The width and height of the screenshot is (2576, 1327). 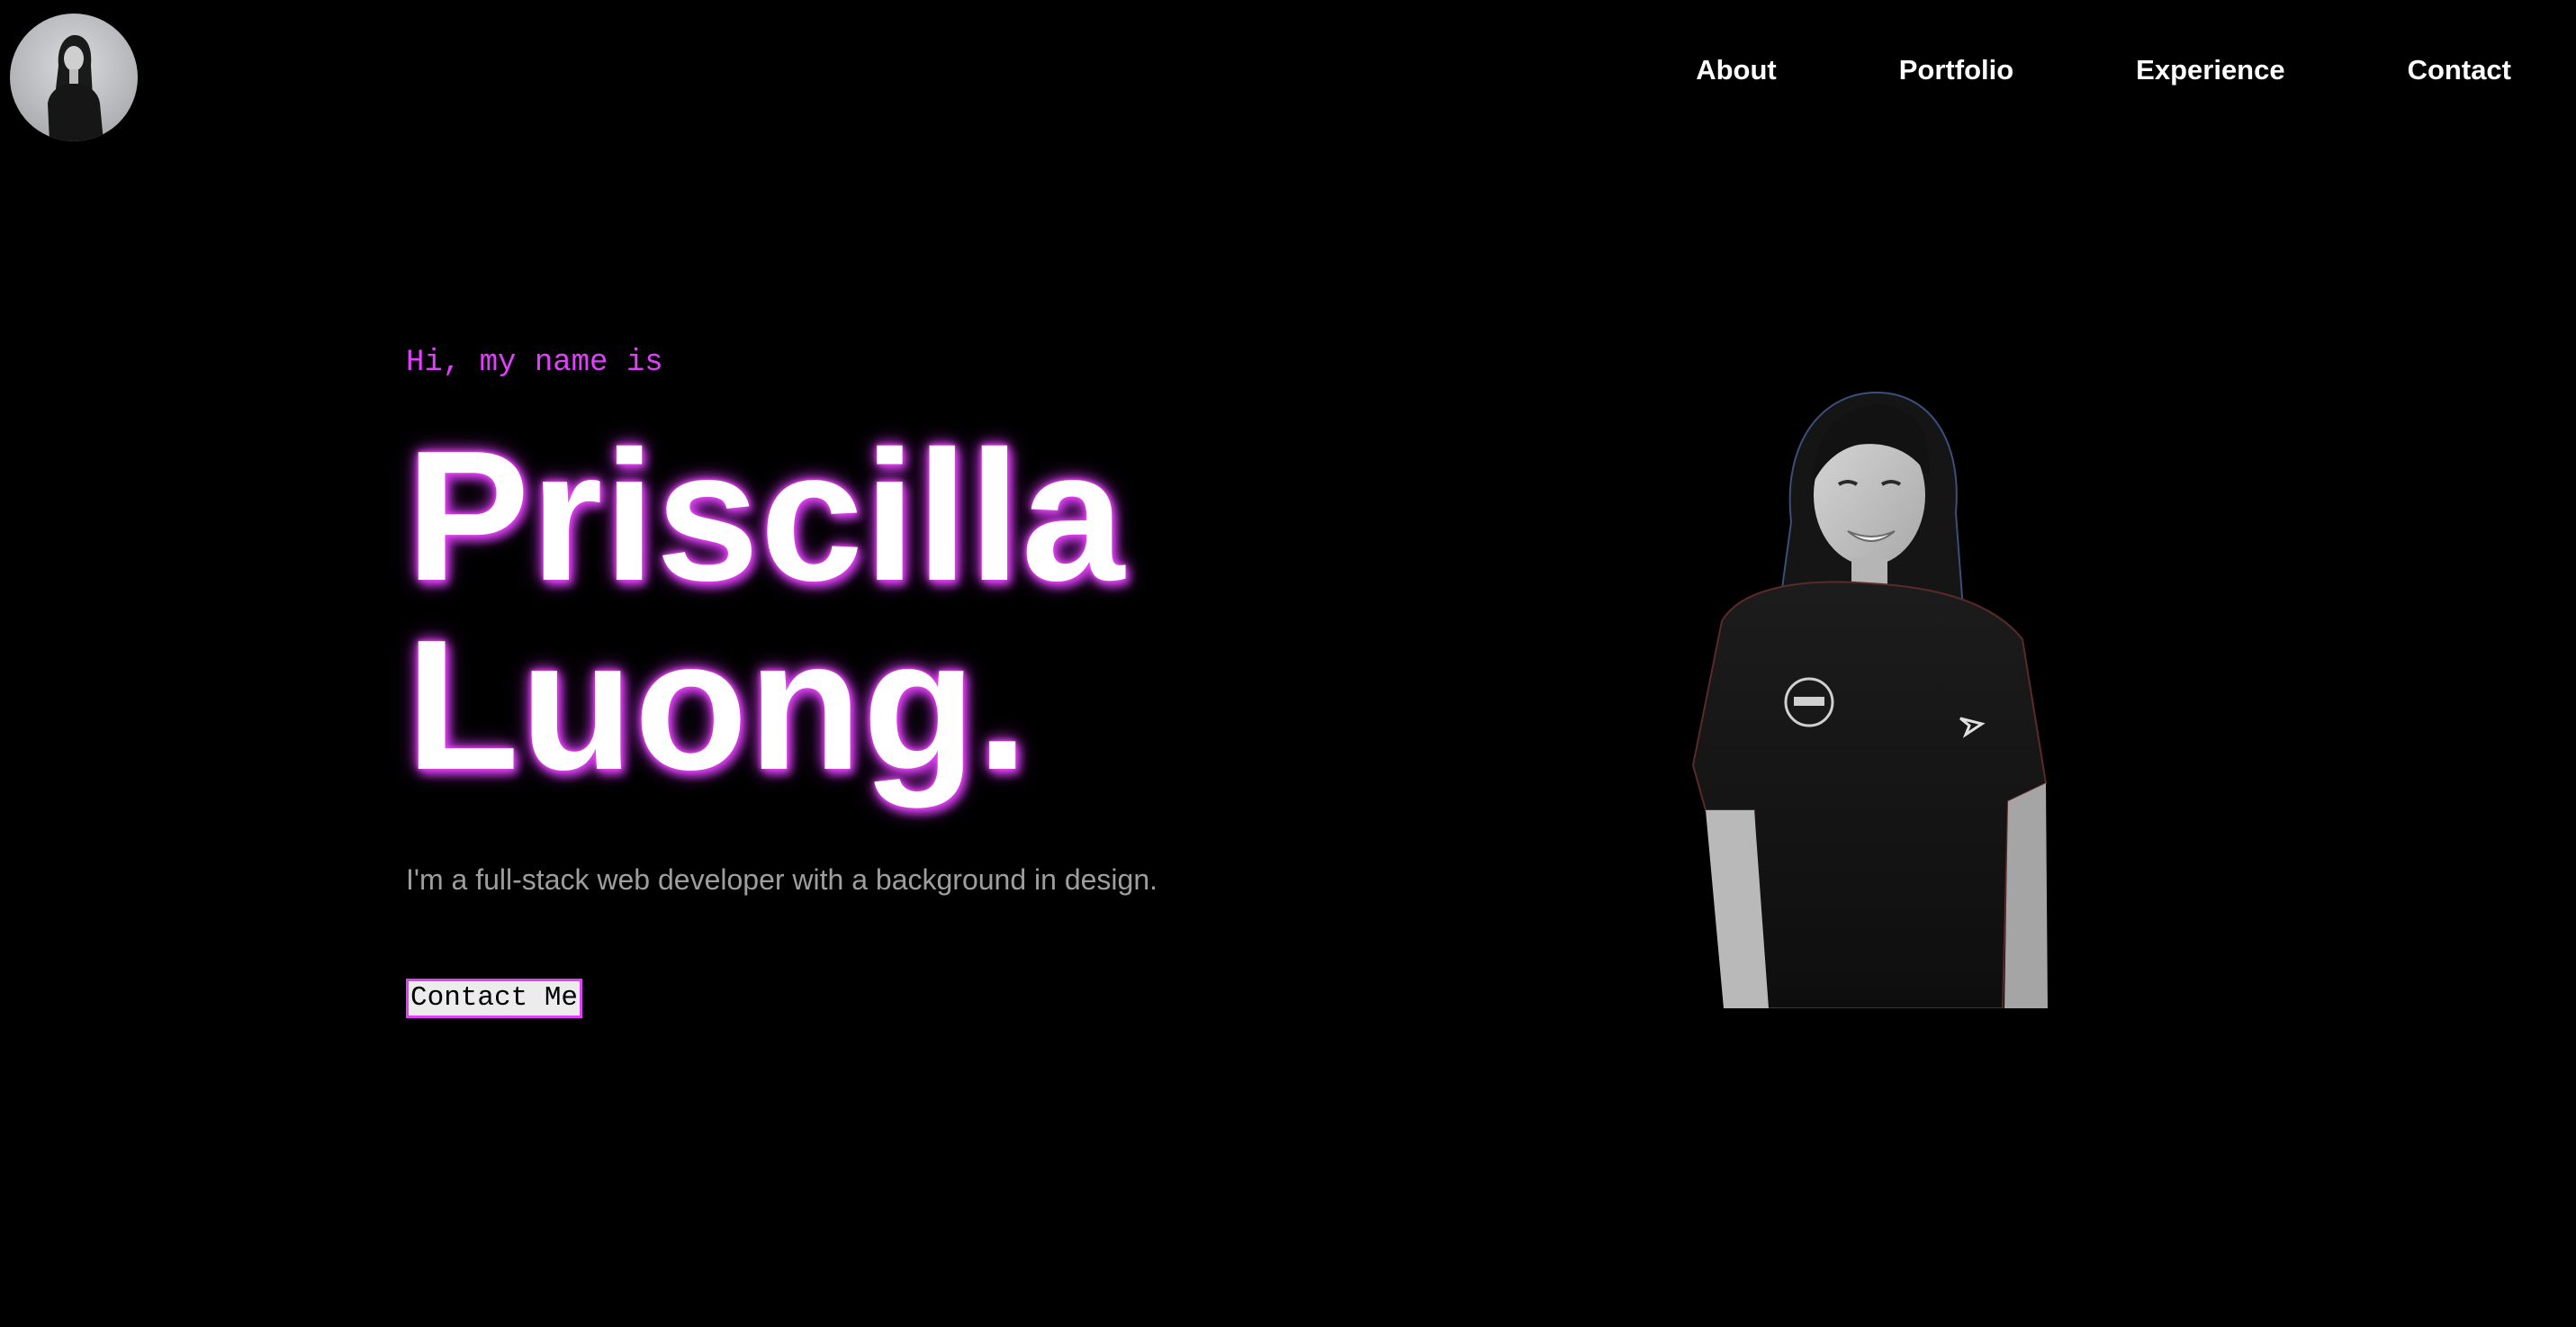 I want to click on hero-greeting: Hi, my name is, so click(x=534, y=363).